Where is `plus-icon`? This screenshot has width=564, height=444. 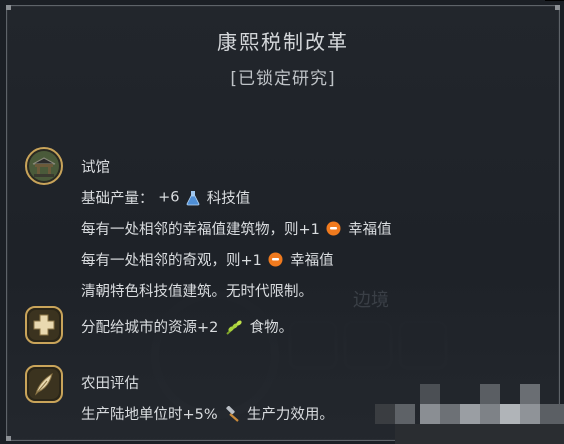 plus-icon is located at coordinates (44, 325).